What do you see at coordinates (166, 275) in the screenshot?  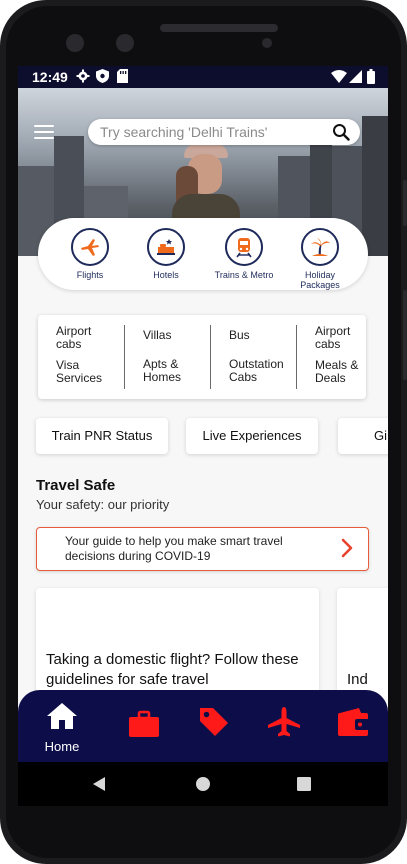 I see `category-label: Hotels` at bounding box center [166, 275].